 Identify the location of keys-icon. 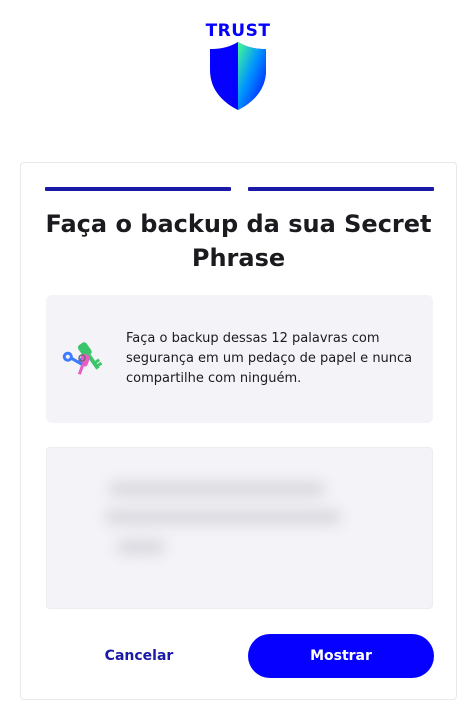
(82, 358).